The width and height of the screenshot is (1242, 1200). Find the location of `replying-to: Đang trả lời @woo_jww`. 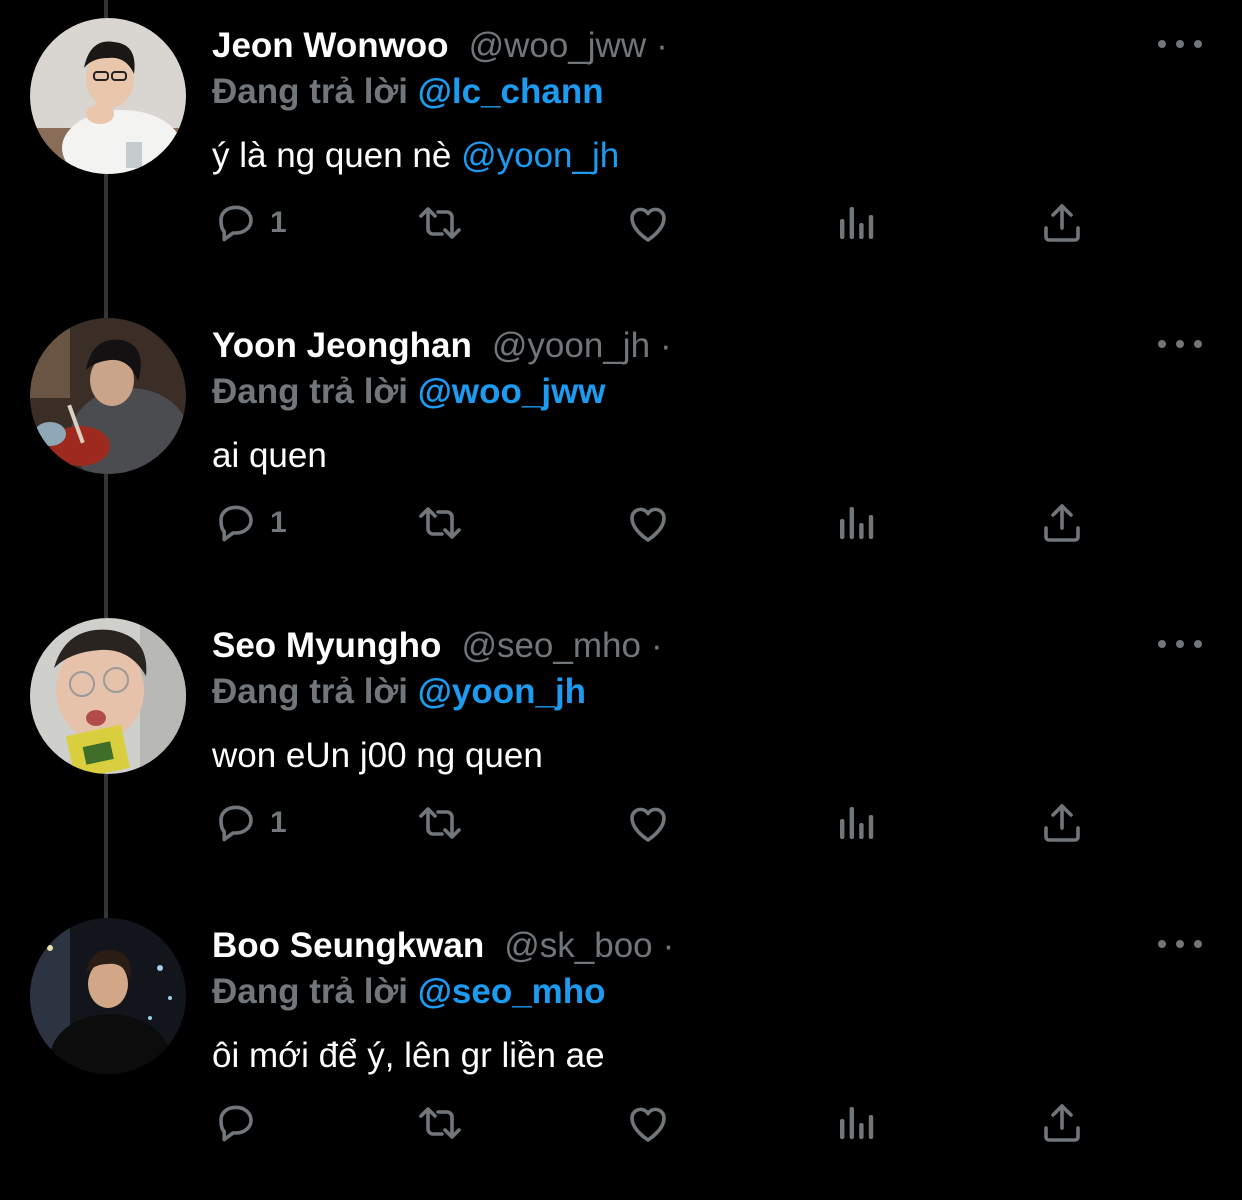

replying-to: Đang trả lời @woo_jww is located at coordinates (409, 392).